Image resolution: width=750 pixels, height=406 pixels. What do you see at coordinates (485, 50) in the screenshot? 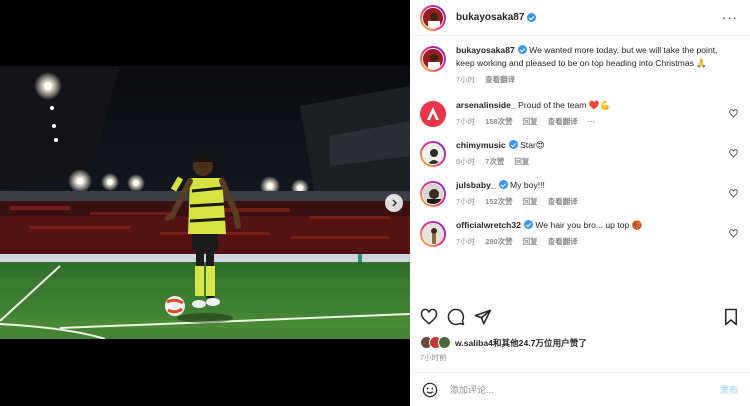
I see `caption-username: bukayosaka87` at bounding box center [485, 50].